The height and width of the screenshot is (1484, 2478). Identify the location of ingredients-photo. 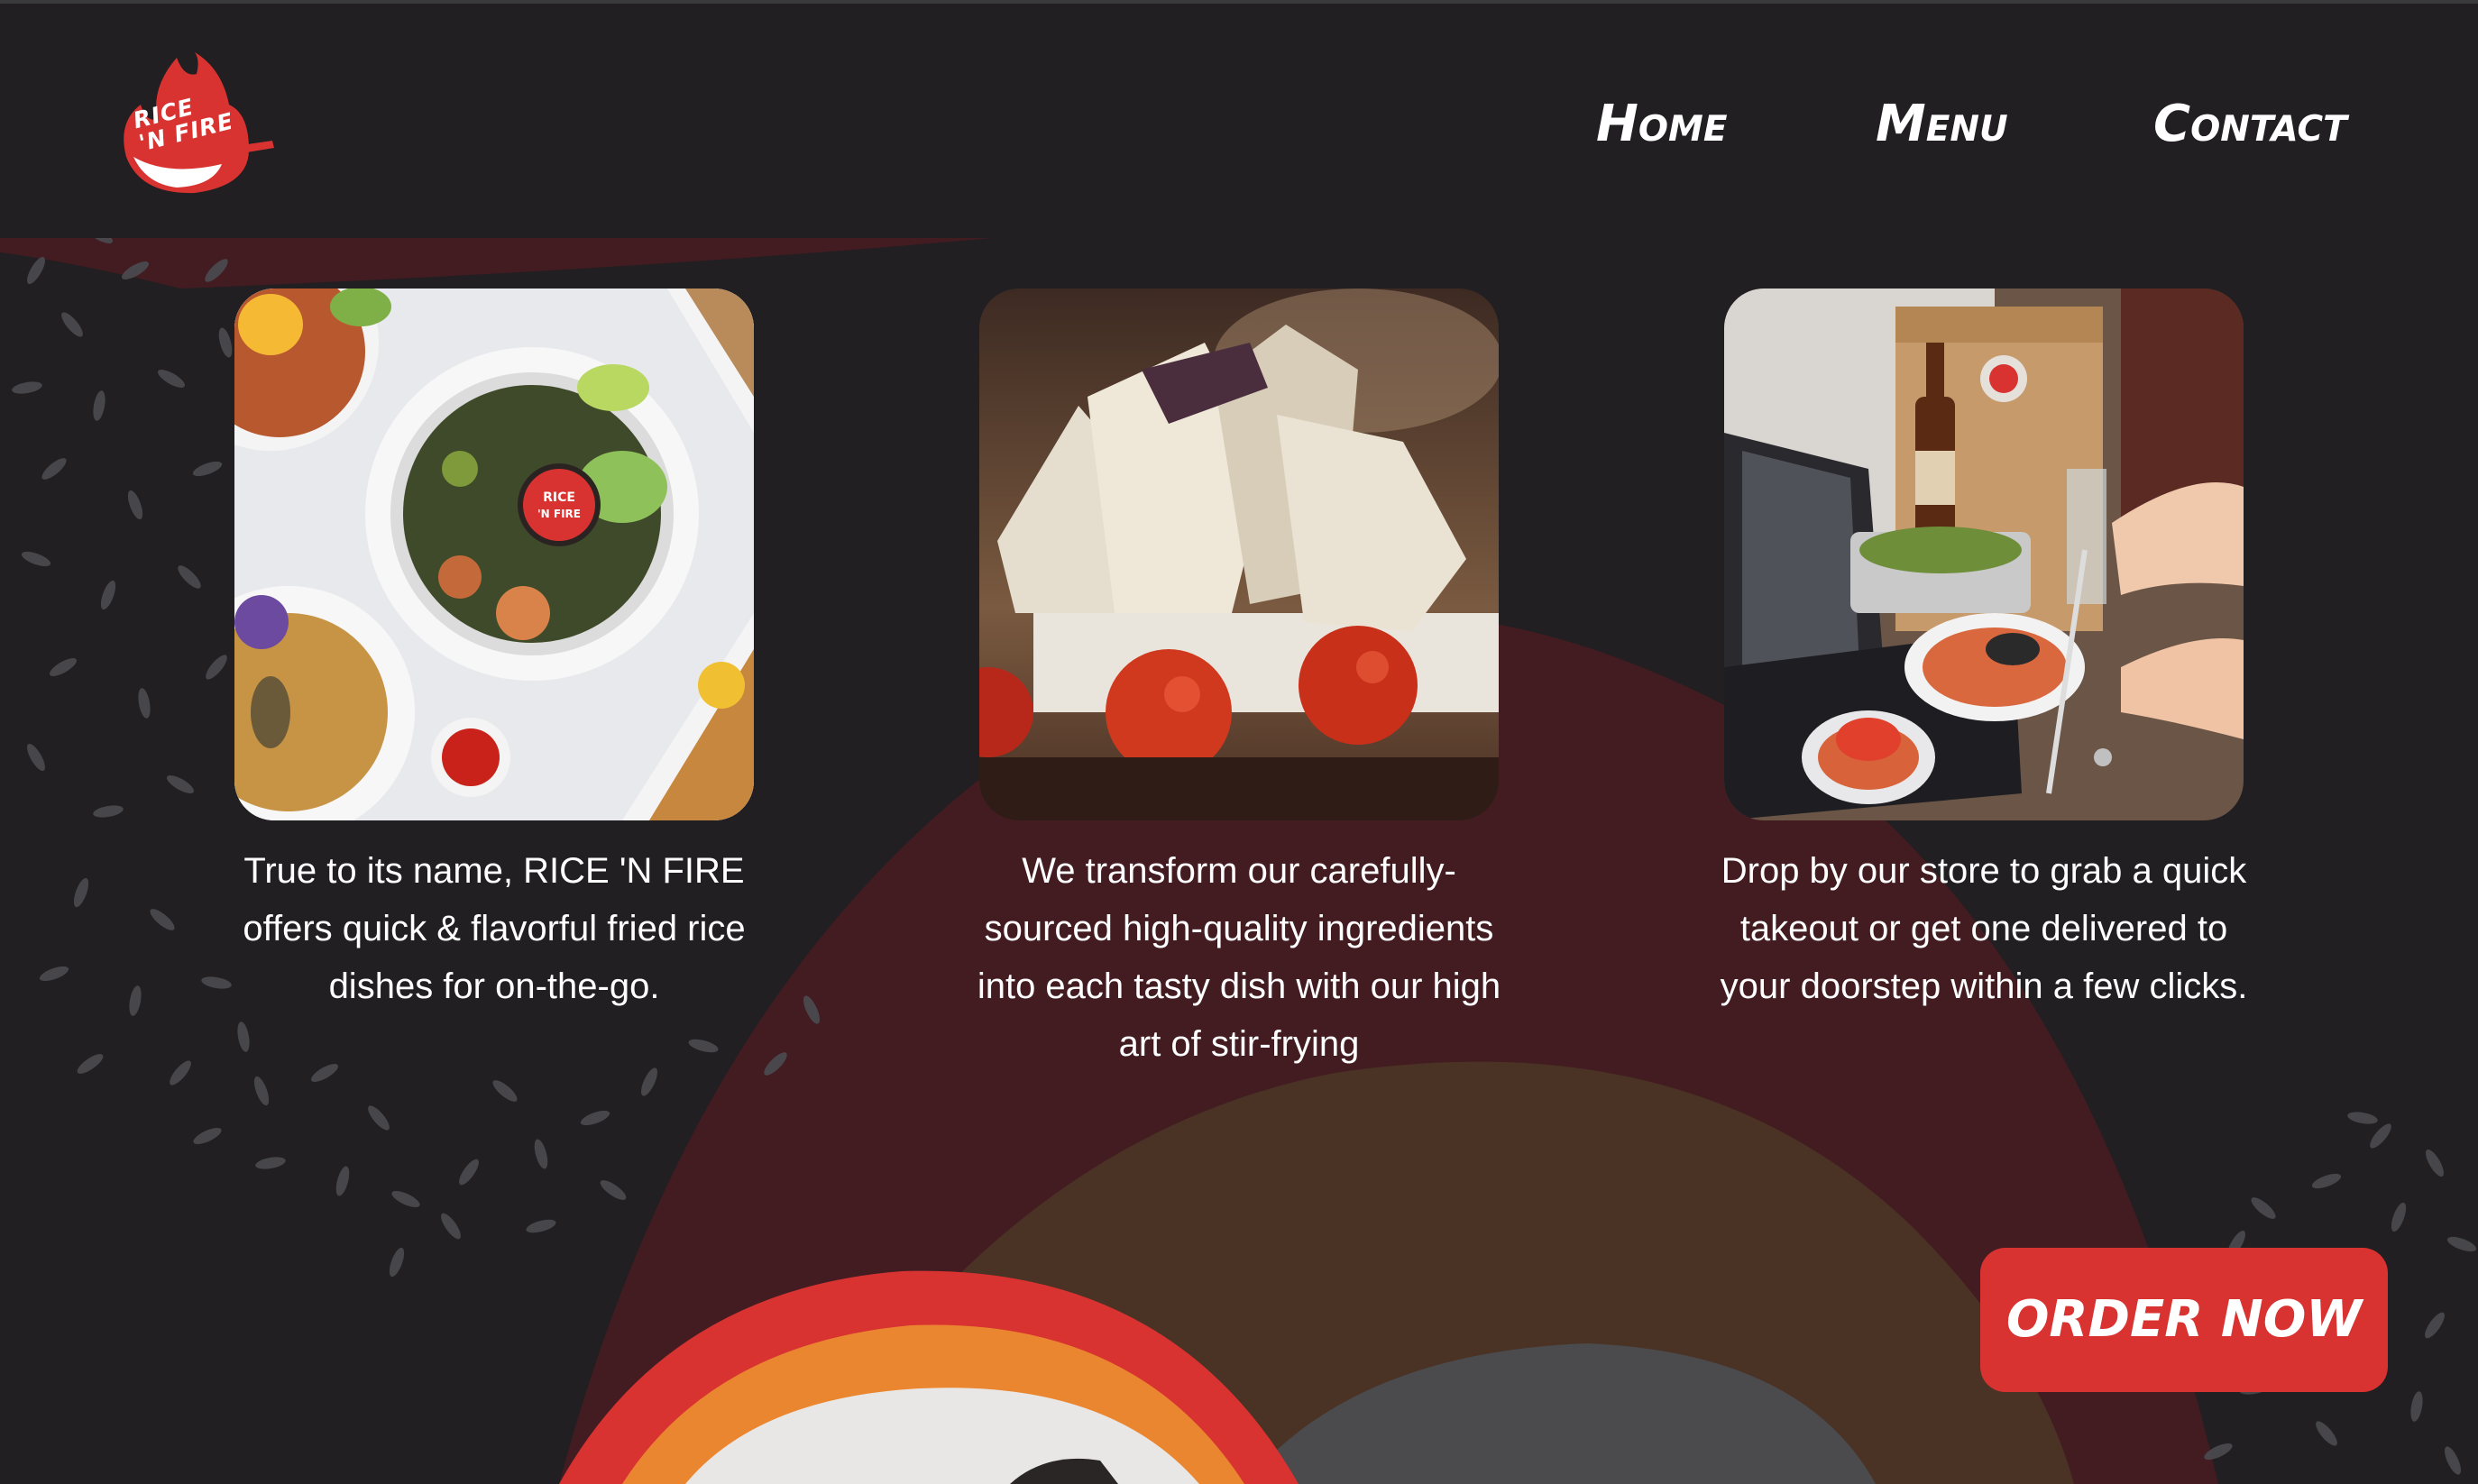
(1239, 554).